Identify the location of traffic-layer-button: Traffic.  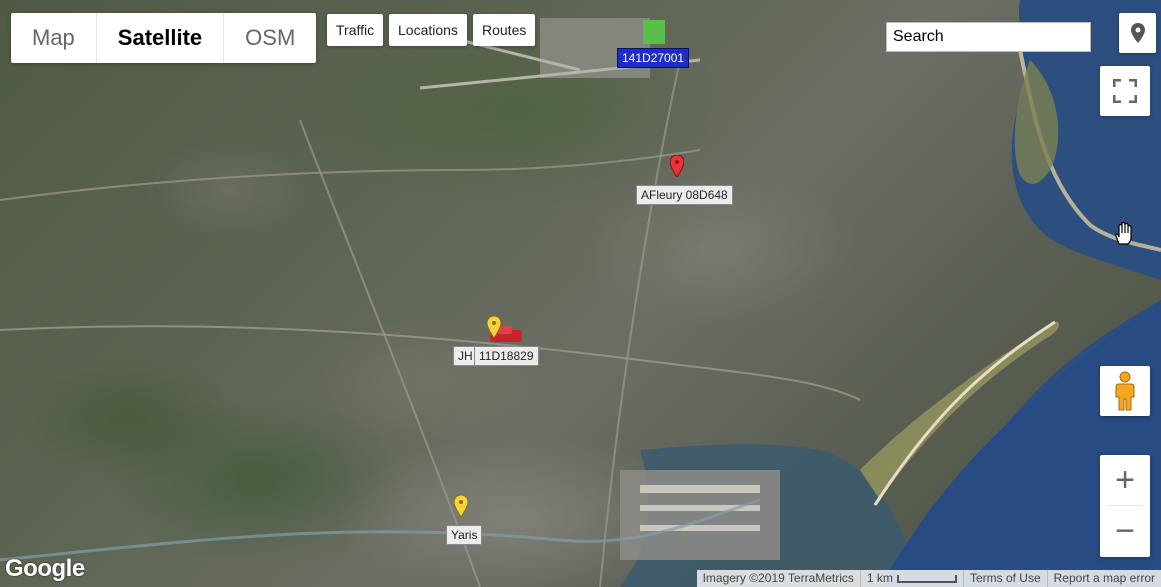
(355, 30).